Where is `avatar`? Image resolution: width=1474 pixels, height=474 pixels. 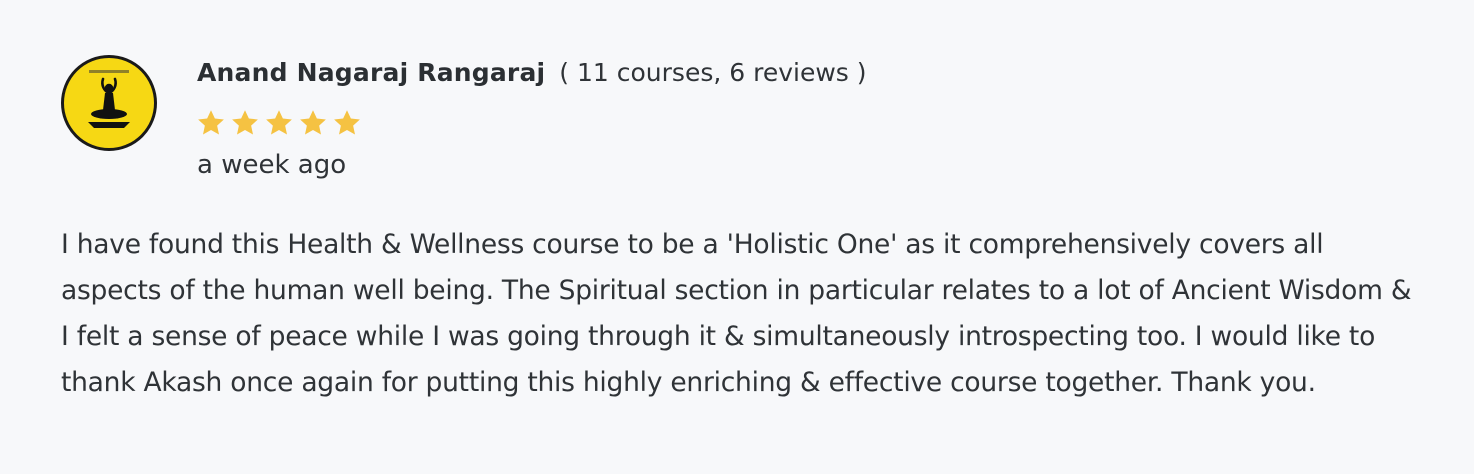 avatar is located at coordinates (109, 103).